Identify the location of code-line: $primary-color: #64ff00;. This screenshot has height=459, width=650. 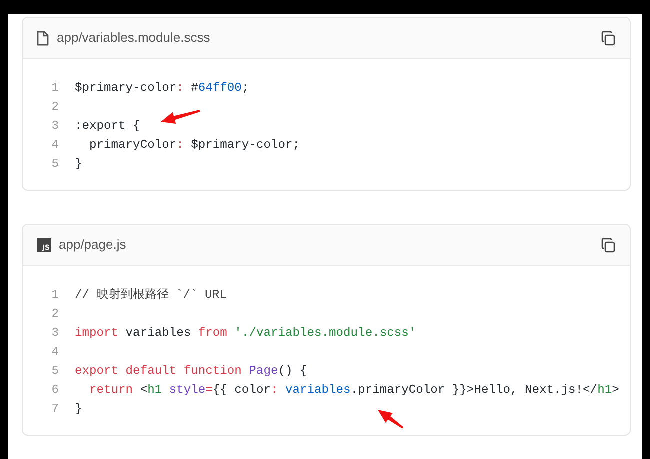
(162, 88).